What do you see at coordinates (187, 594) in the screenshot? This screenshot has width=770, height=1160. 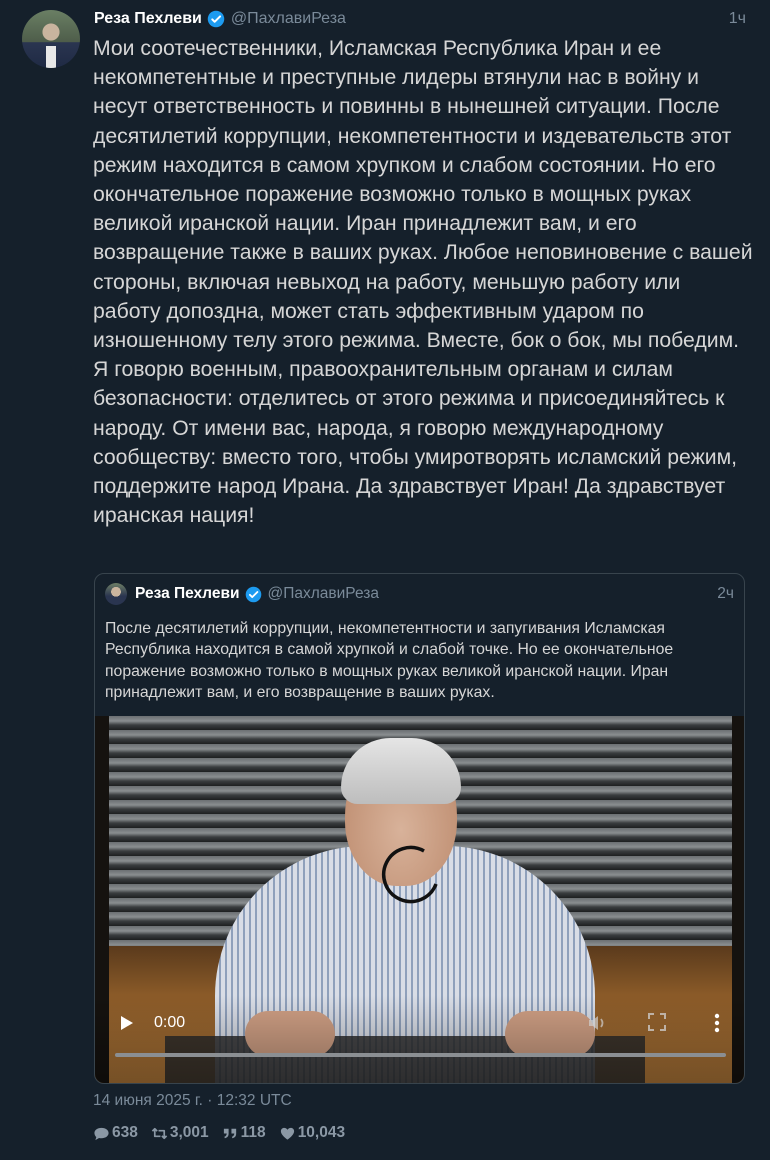 I see `quoted-author-name: Реза Пехлеви` at bounding box center [187, 594].